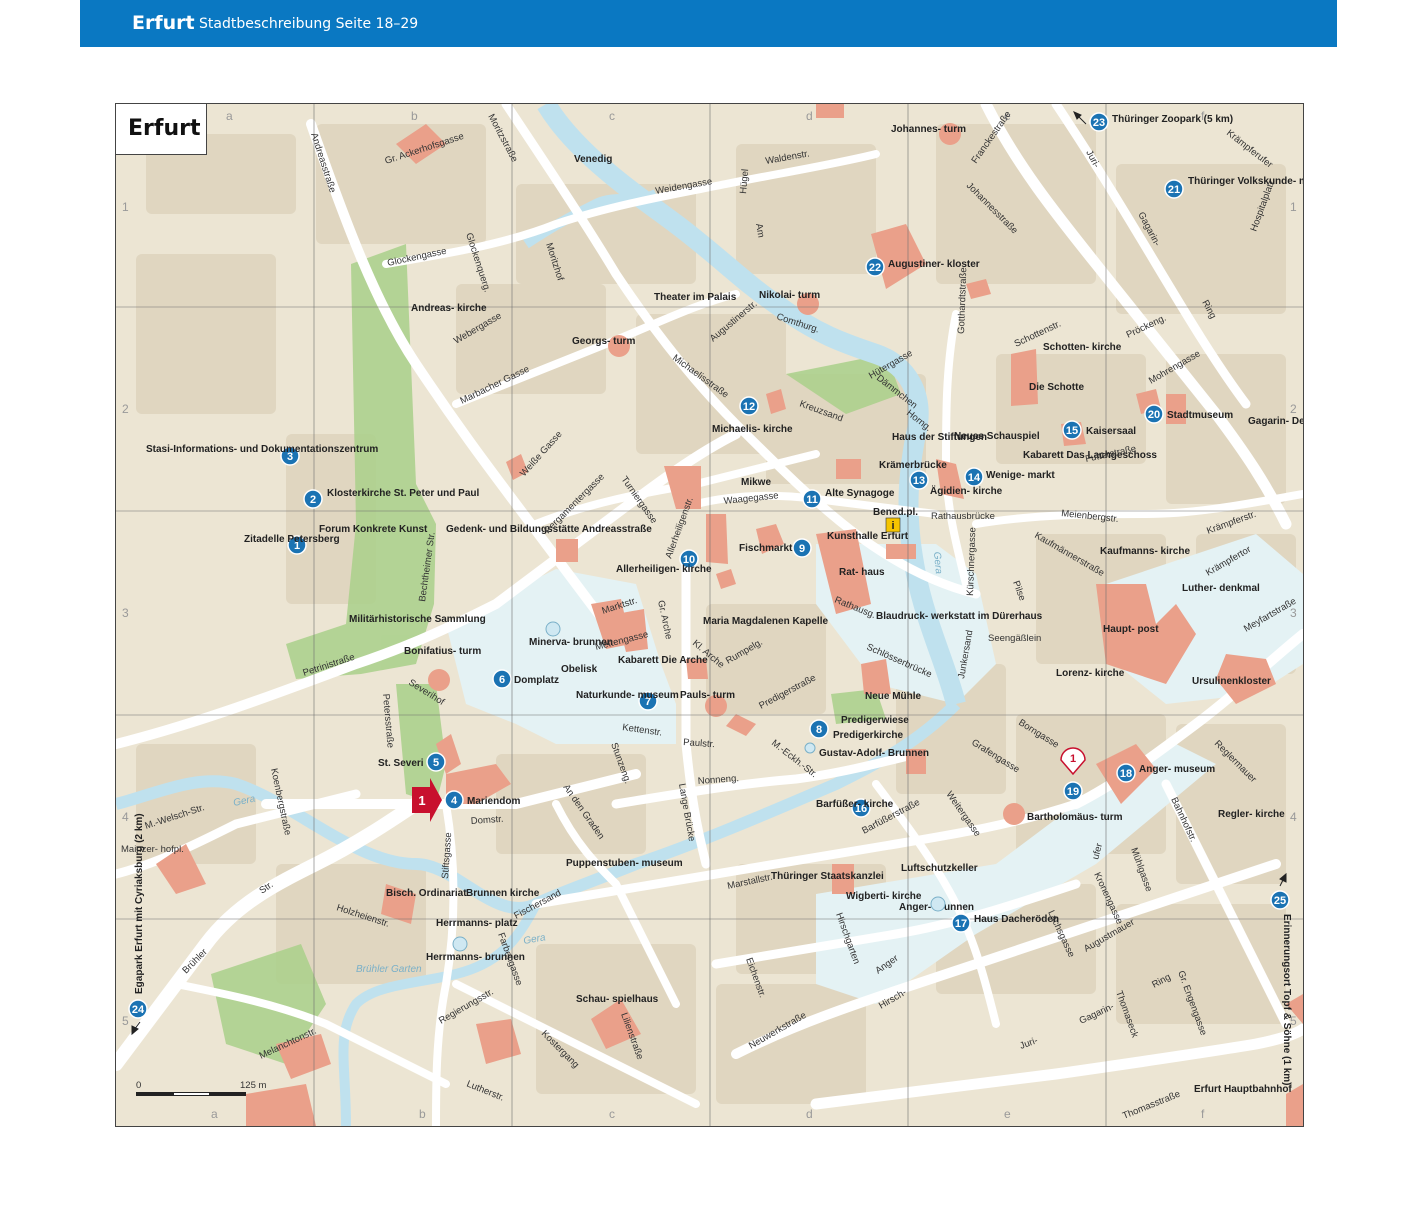  I want to click on svg-text: 9, so click(802, 549).